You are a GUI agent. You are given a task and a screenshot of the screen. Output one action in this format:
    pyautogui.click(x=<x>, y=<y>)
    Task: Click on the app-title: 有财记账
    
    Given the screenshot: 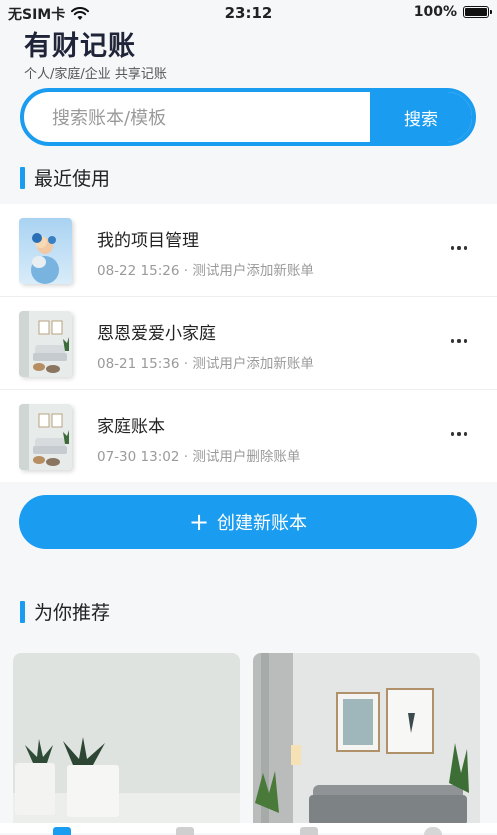 What is the action you would take?
    pyautogui.click(x=80, y=46)
    